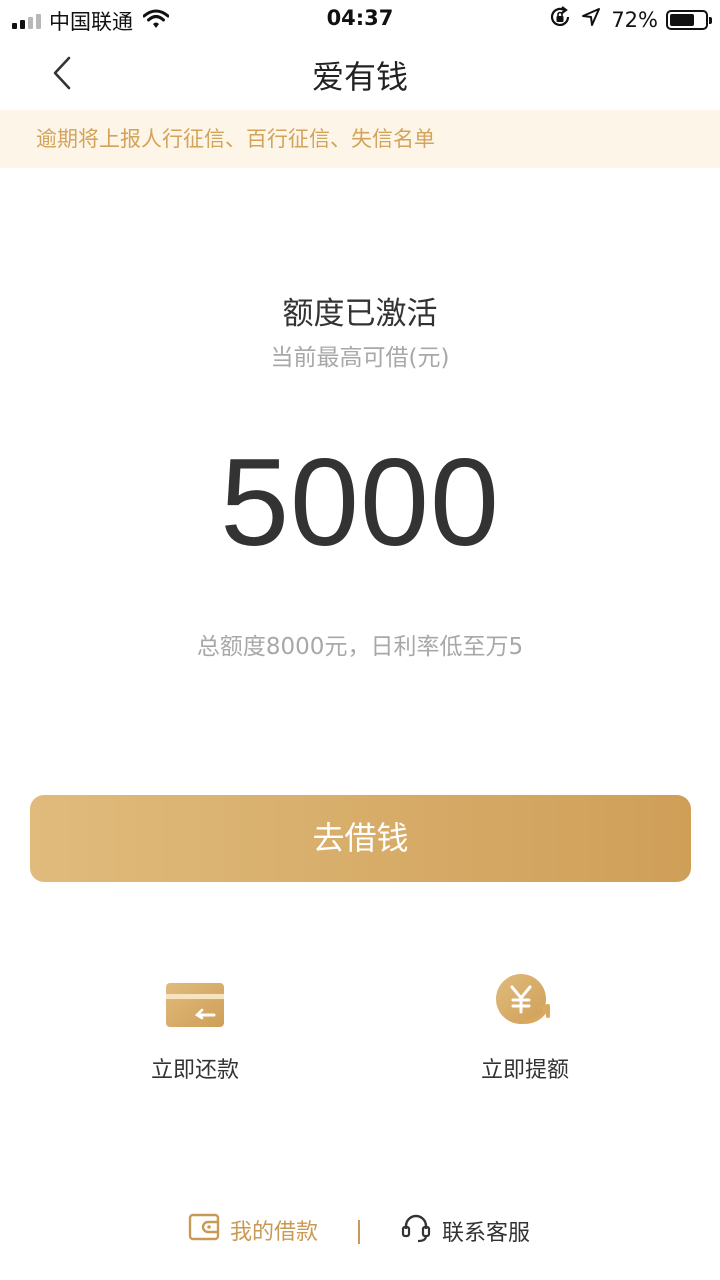  What do you see at coordinates (682, 19) in the screenshot?
I see `battery-fill` at bounding box center [682, 19].